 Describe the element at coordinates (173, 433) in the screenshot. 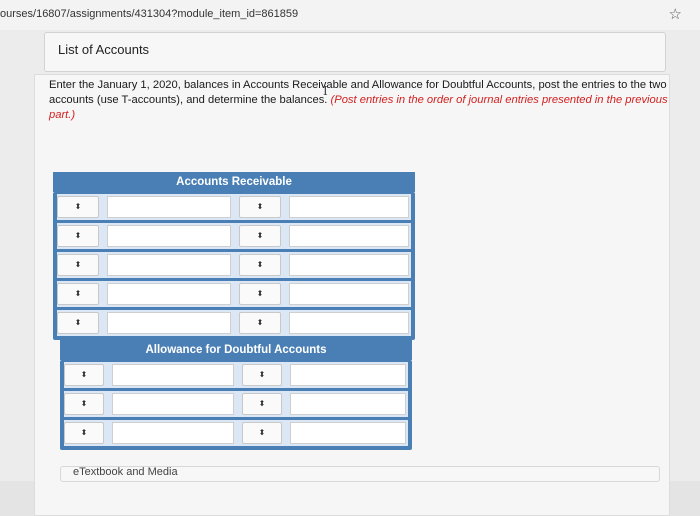

I see `ada-row-3-left-input` at that location.